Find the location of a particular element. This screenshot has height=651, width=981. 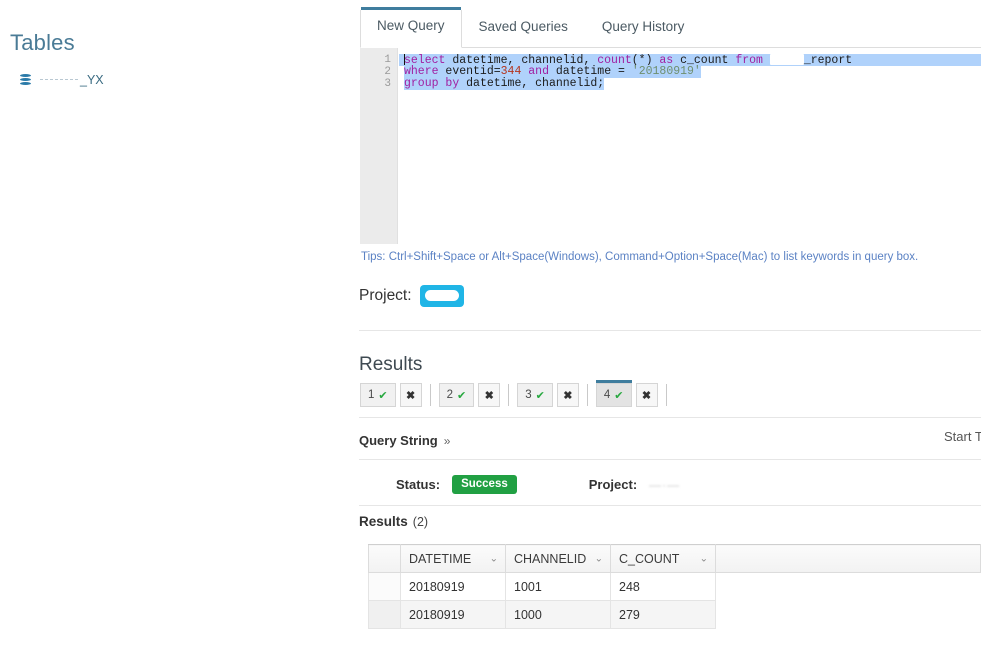

code-line-3: group by datetime, channelid; is located at coordinates (690, 83).